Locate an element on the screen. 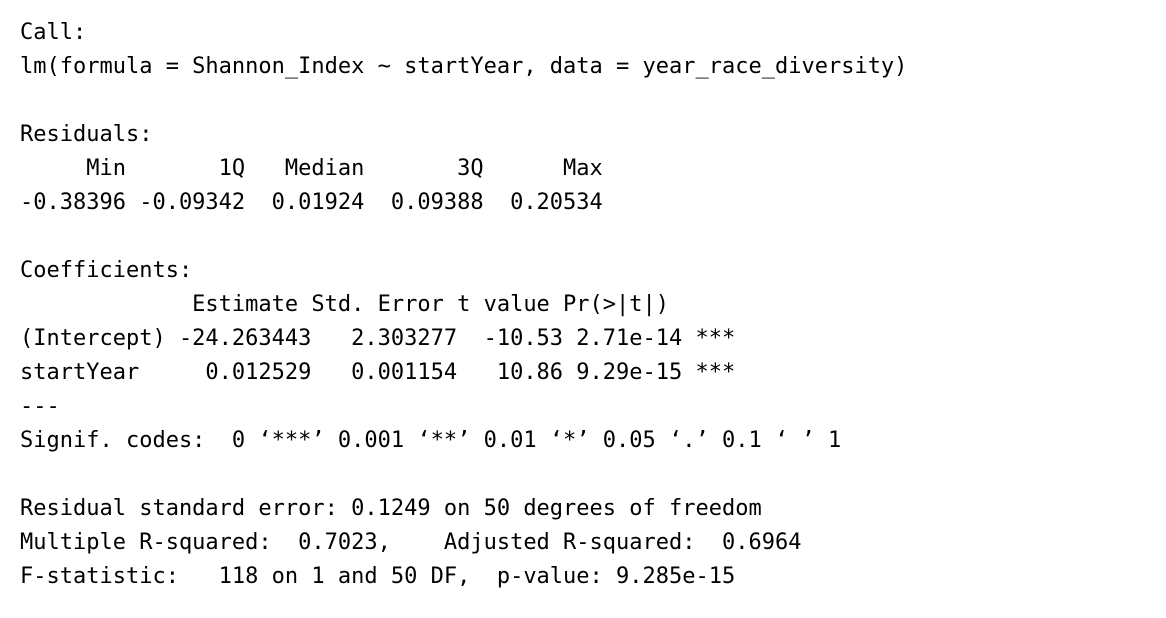  residuals-header: Residuals: is located at coordinates (86, 134).